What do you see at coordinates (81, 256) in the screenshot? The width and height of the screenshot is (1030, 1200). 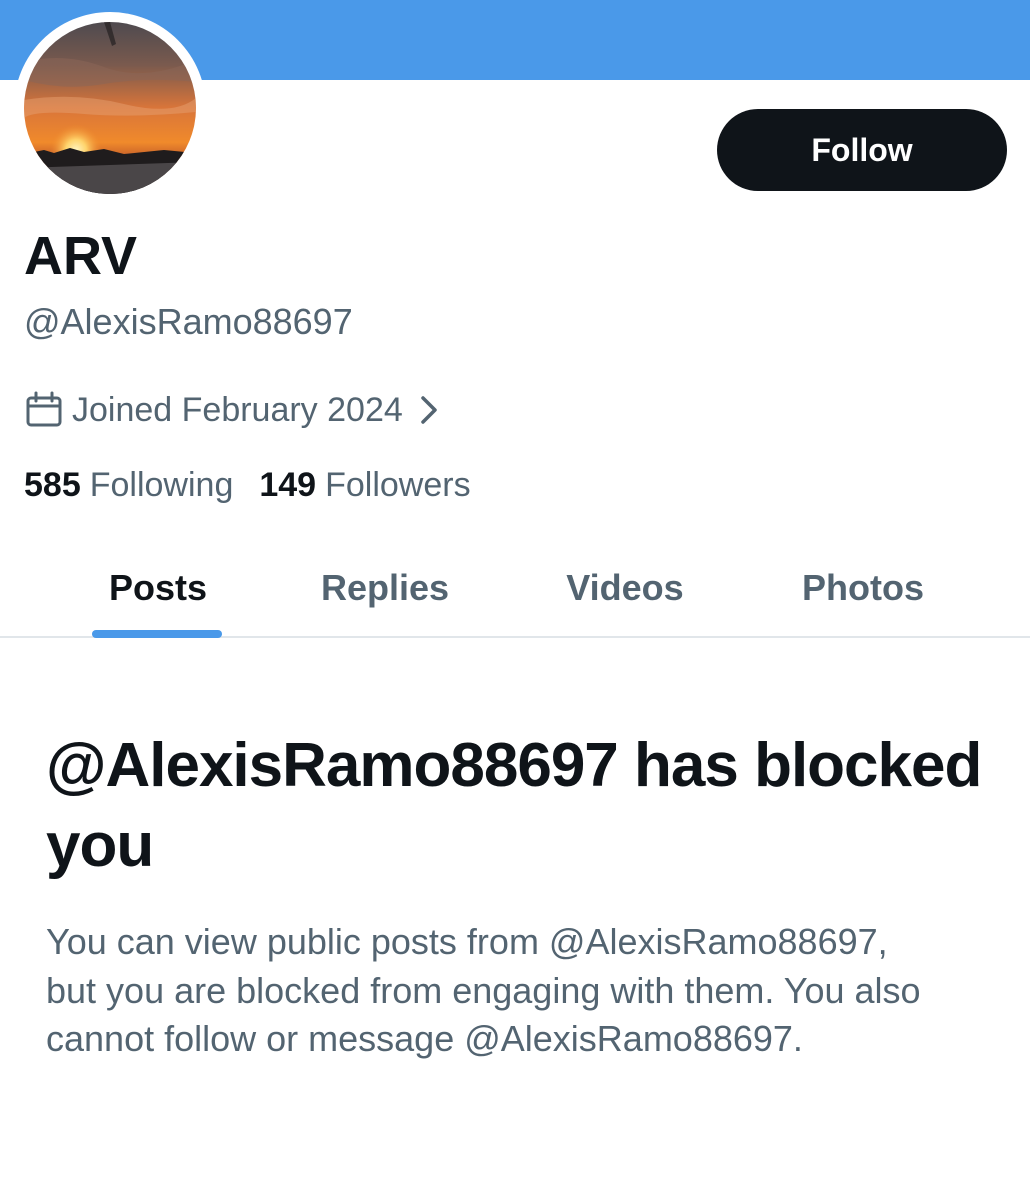 I see `display-name: ARV` at bounding box center [81, 256].